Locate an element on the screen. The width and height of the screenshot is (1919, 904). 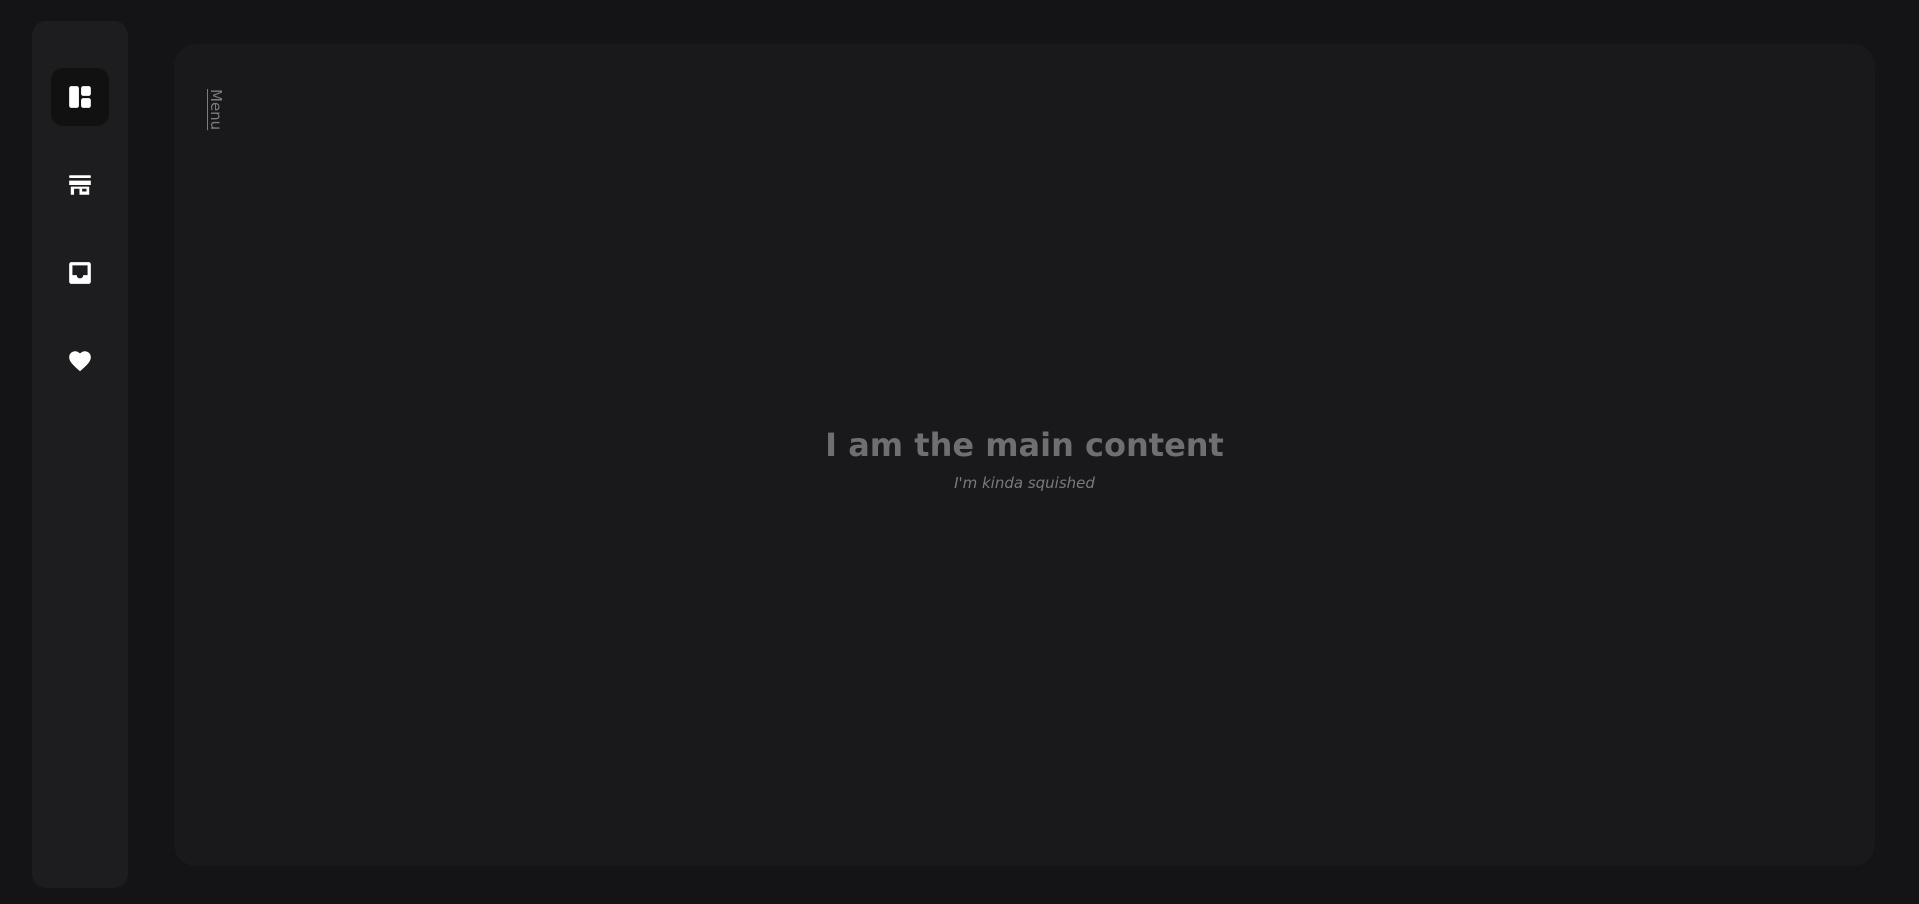
page-subtitle: I'm kinda squished is located at coordinates (1024, 483).